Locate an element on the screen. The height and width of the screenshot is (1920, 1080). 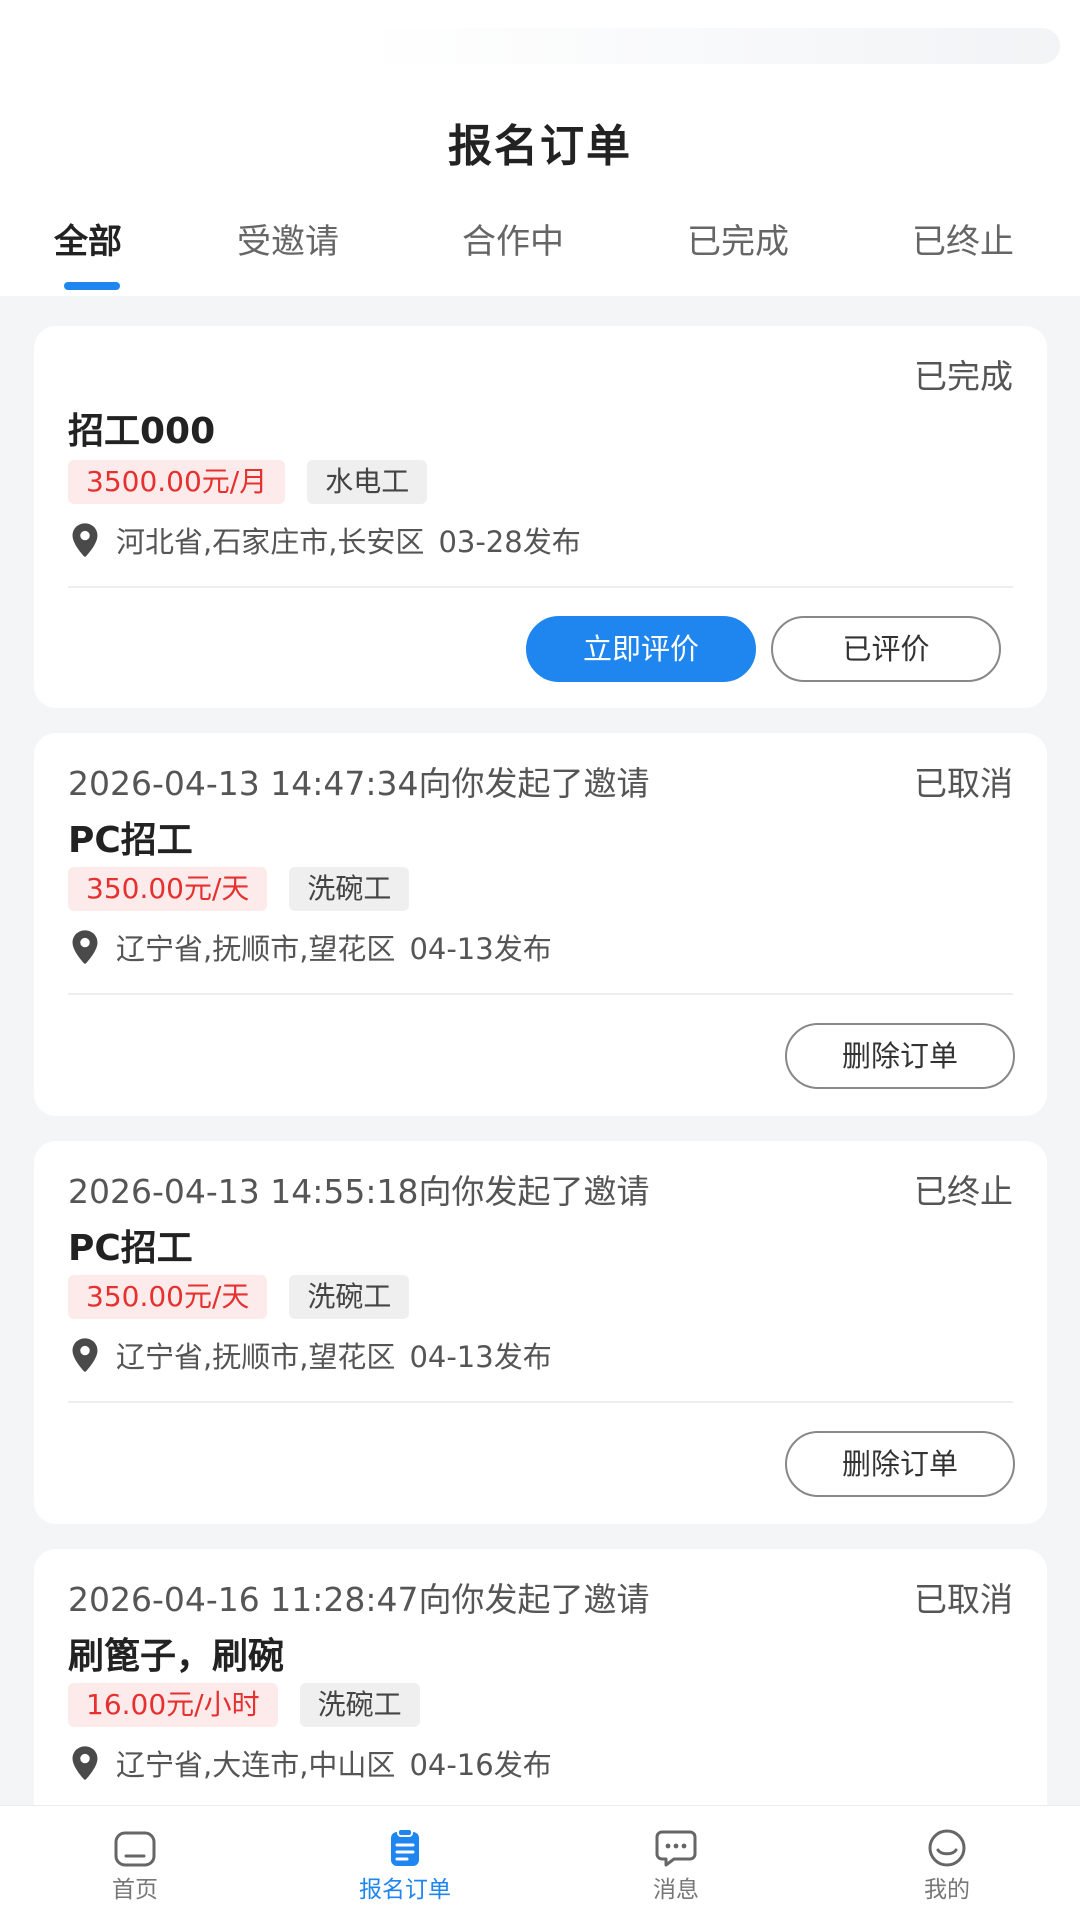
nav-profile-label: 我的 is located at coordinates (947, 1890).